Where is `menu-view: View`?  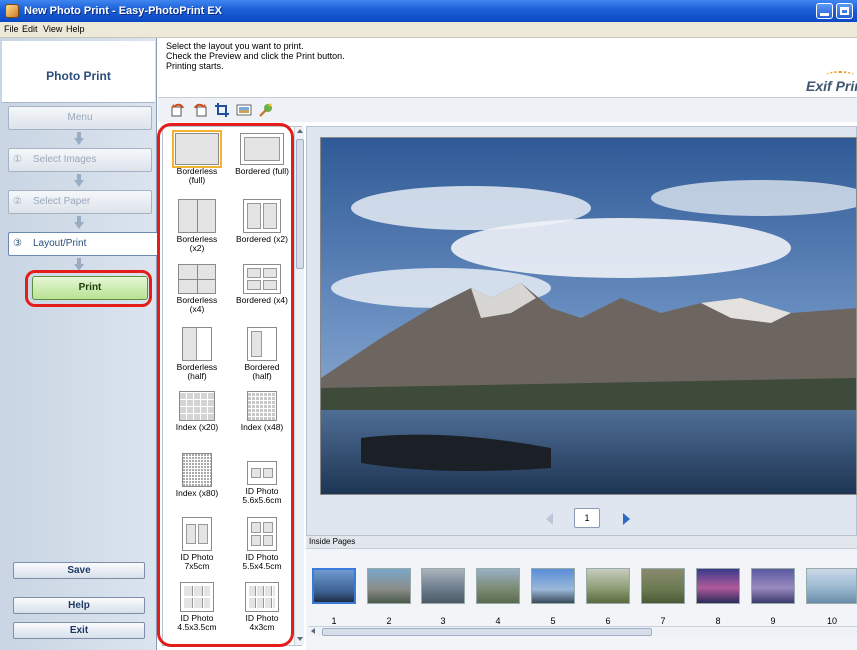
menu-view: View is located at coordinates (52, 29).